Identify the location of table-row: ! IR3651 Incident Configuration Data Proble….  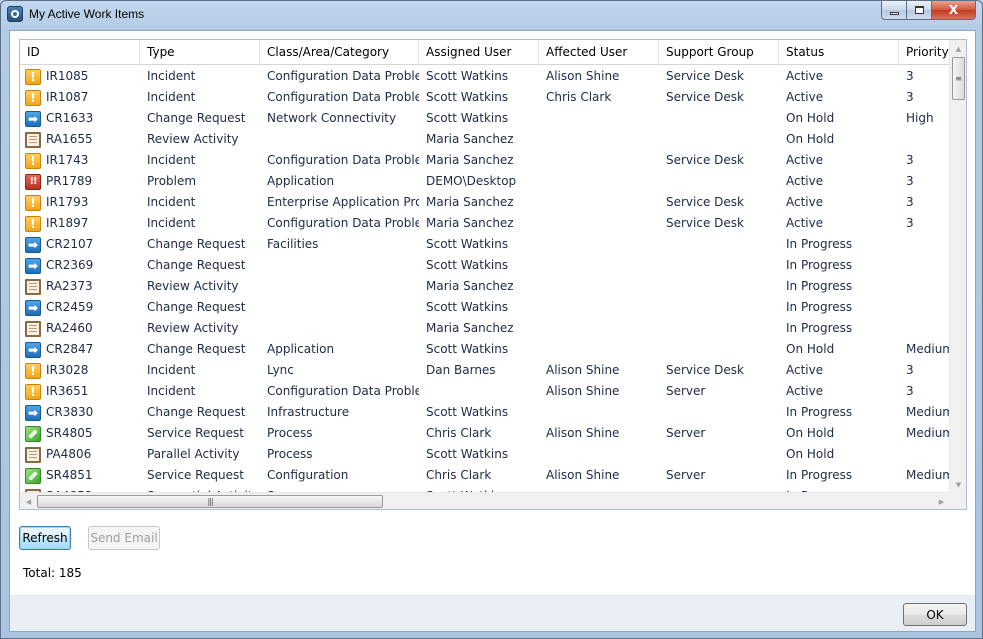
(485, 391).